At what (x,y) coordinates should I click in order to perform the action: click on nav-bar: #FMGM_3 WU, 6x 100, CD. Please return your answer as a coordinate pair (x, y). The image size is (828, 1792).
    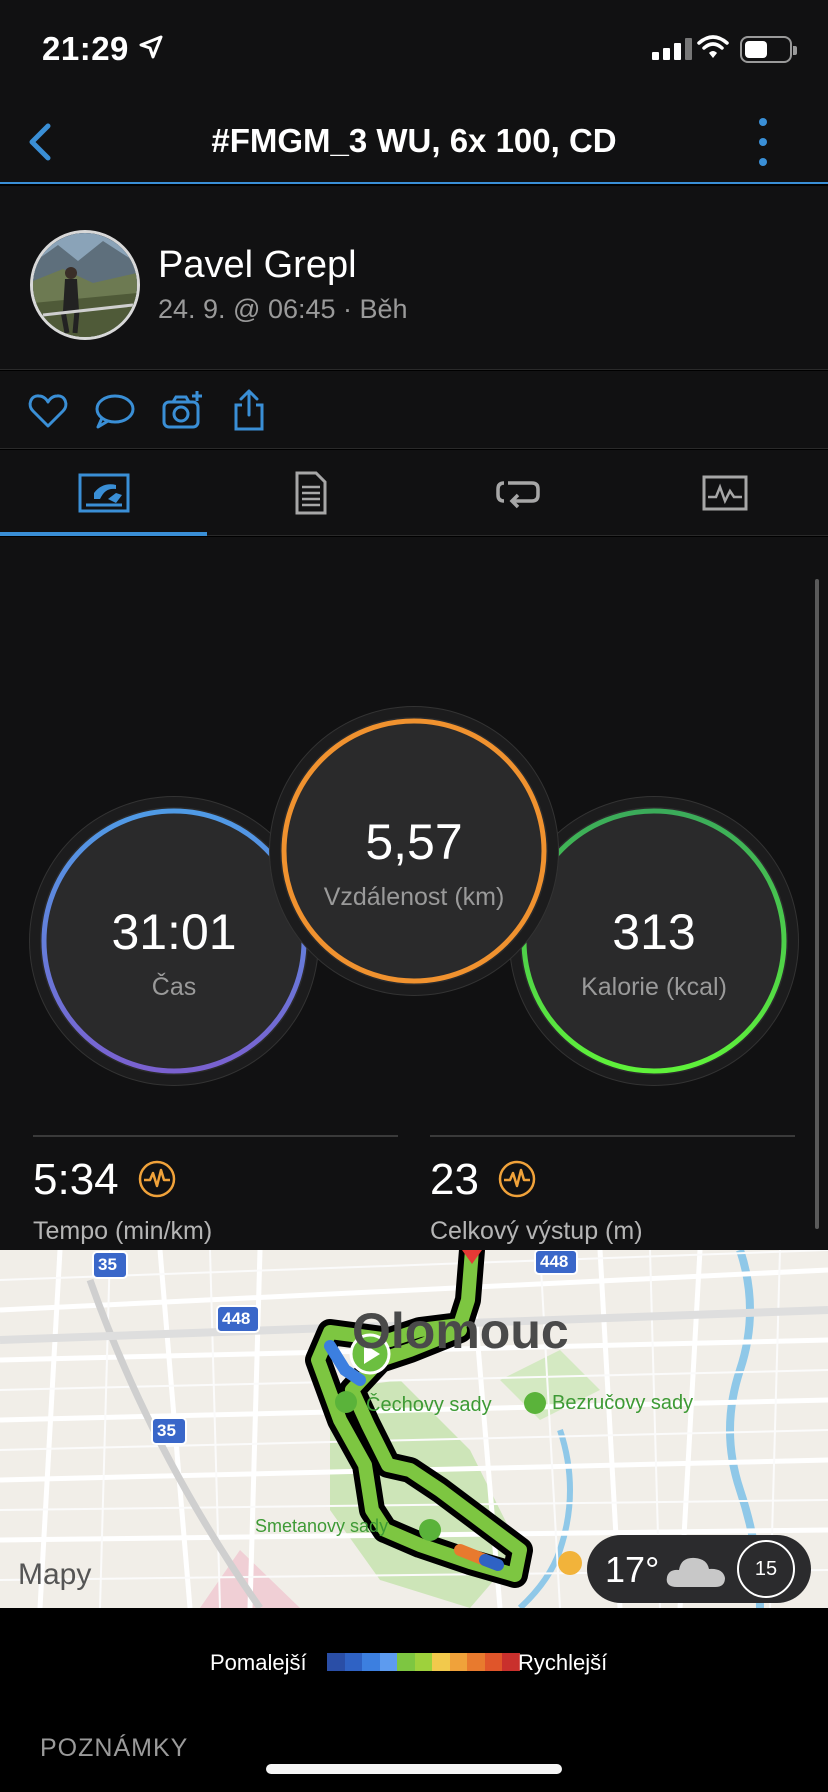
    Looking at the image, I should click on (414, 142).